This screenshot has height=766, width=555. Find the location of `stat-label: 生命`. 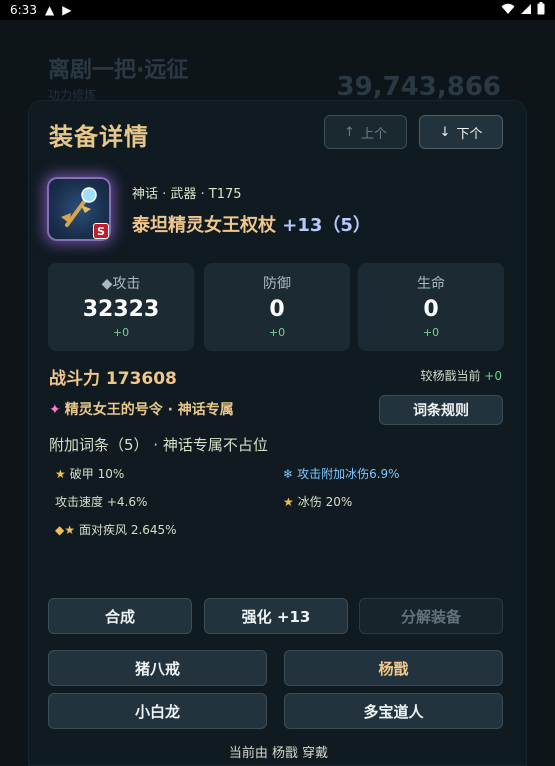

stat-label: 生命 is located at coordinates (431, 284).